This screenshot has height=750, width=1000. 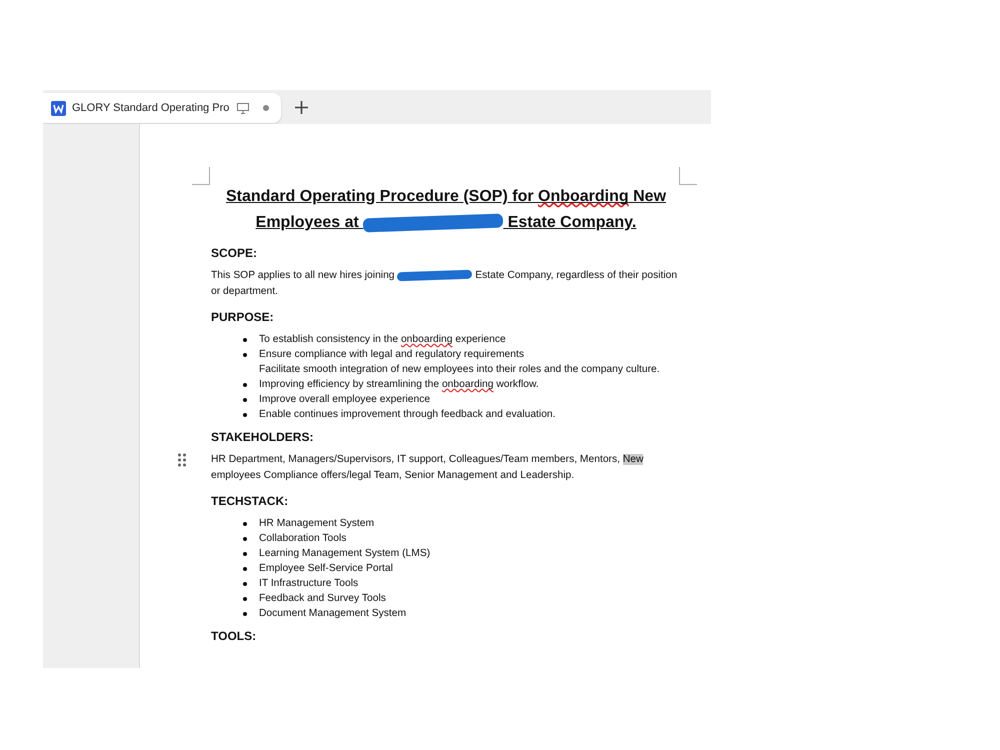 I want to click on paragraph: HR Department, Managers/Supervisors, IT support, Colleagues/Team members, Mentors, New employees Compliance offers/legal Team, Senior Management and Leadership., so click(x=427, y=468).